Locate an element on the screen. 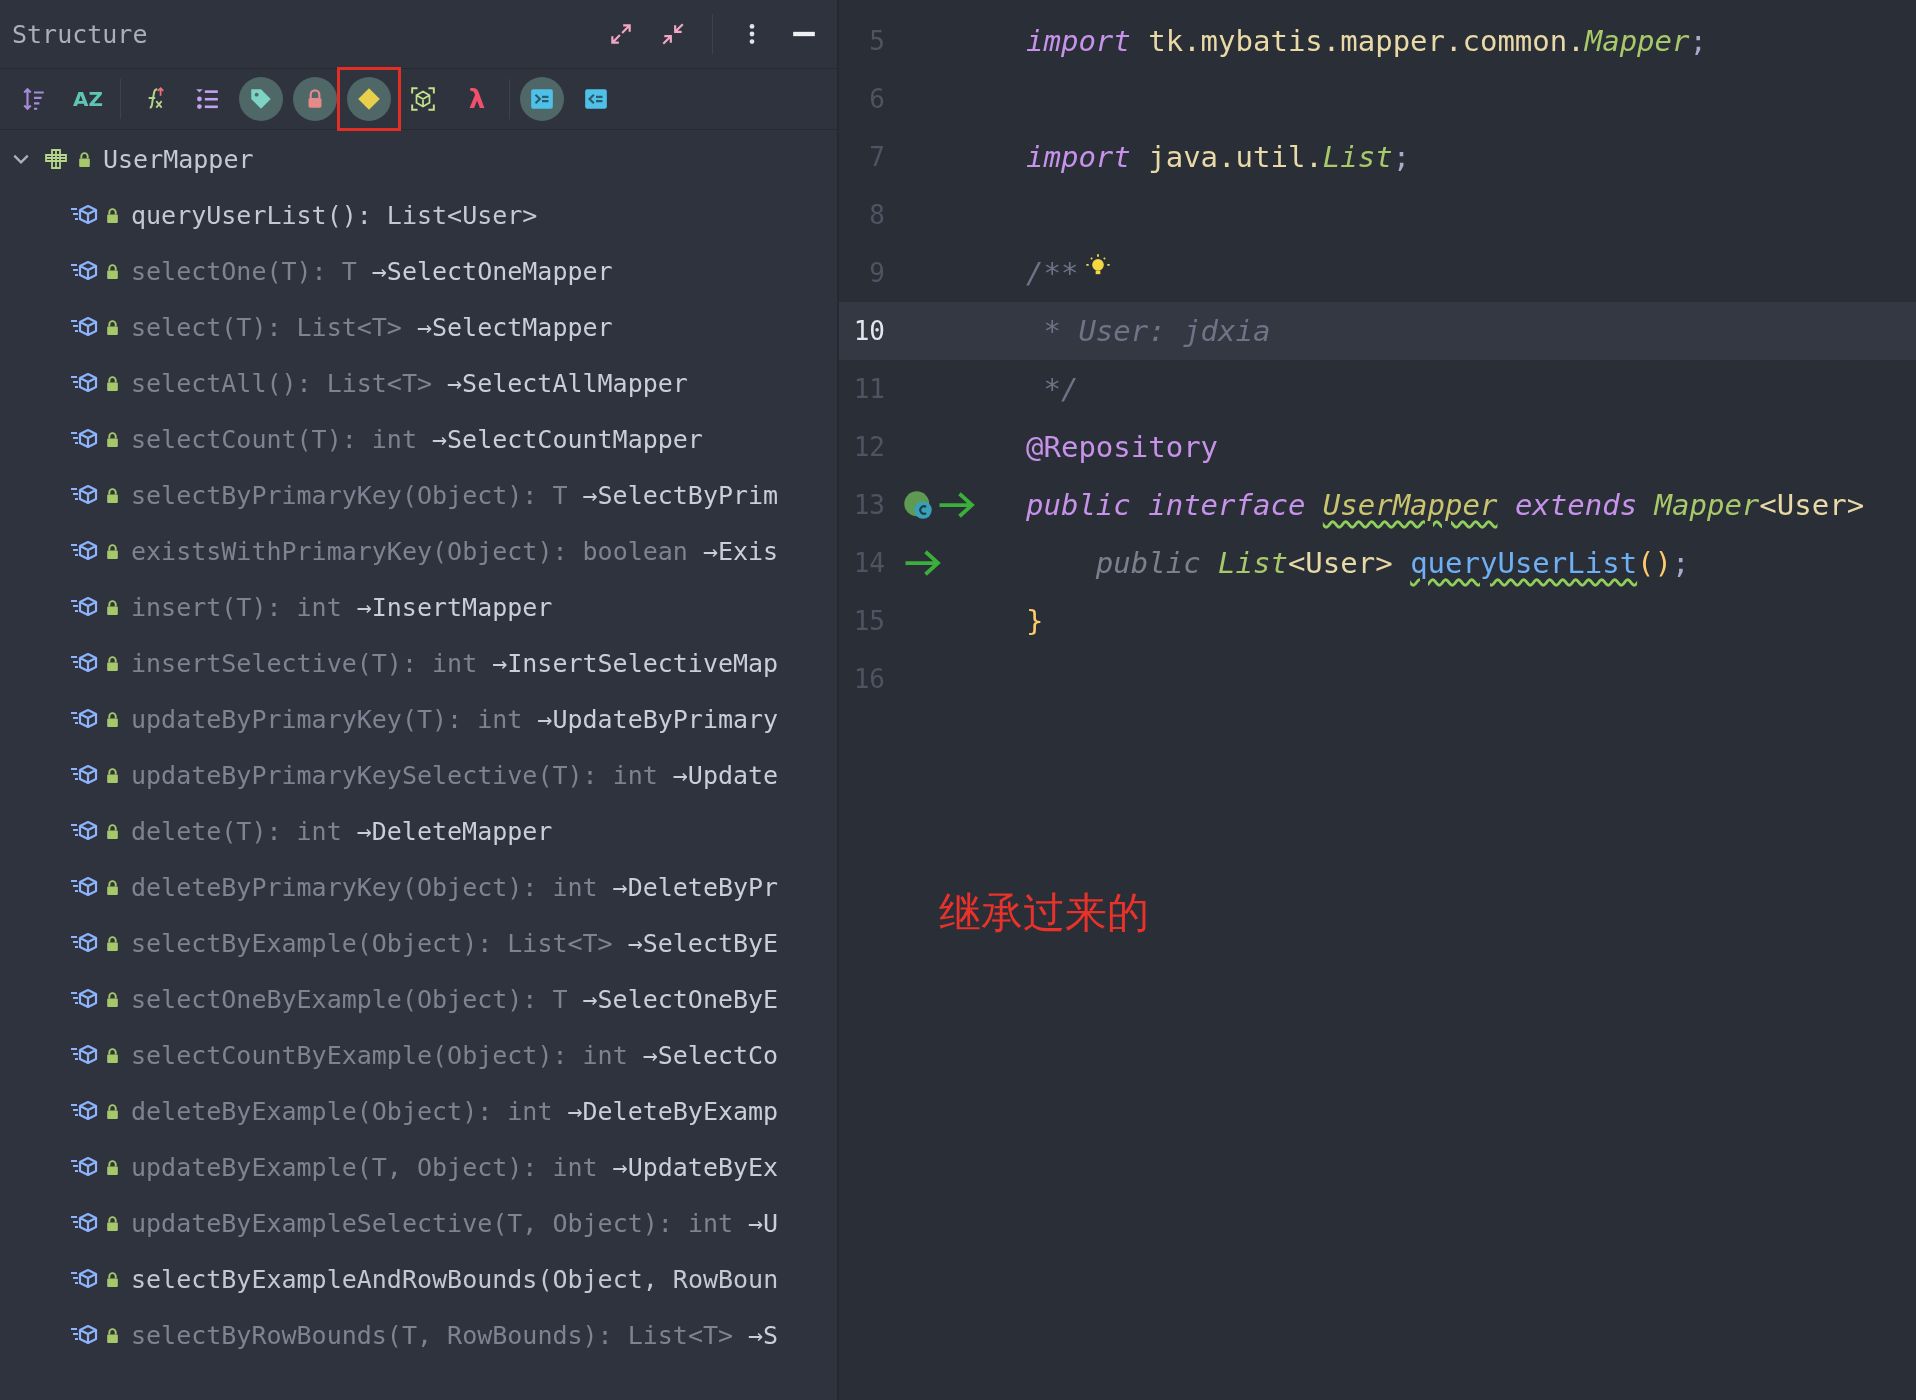 The image size is (1916, 1400). member-label: updateByPrimaryKey(T): int →UpdateByPrimary is located at coordinates (455, 719).